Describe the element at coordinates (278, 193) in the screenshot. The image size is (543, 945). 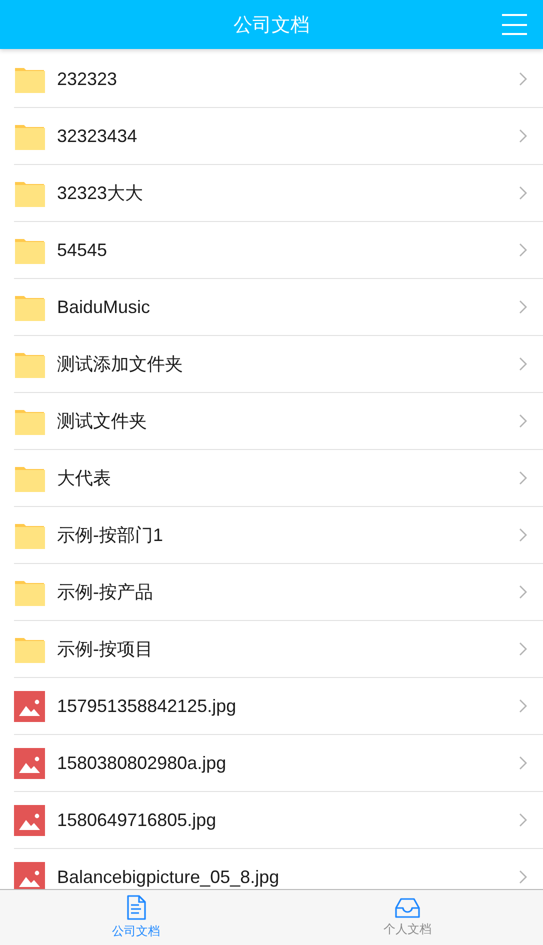
I see `file-list-item: 32323大大` at that location.